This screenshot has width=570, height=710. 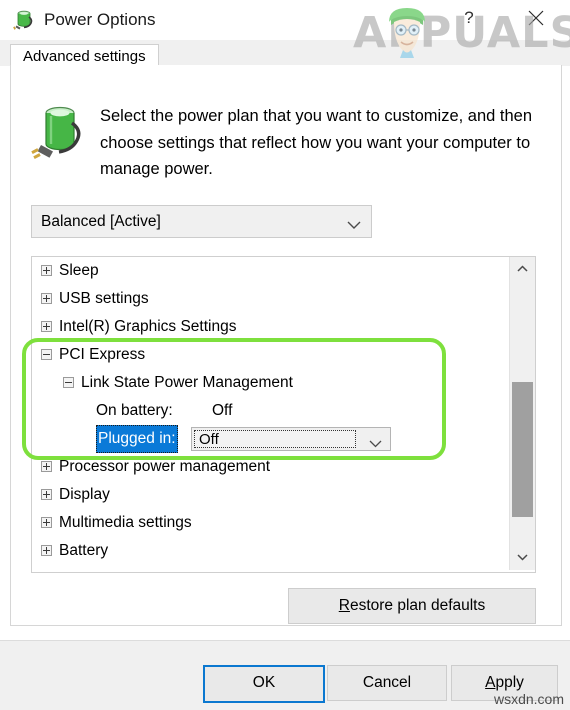 I want to click on tree-row: Plugged in: Off, so click(x=270, y=439).